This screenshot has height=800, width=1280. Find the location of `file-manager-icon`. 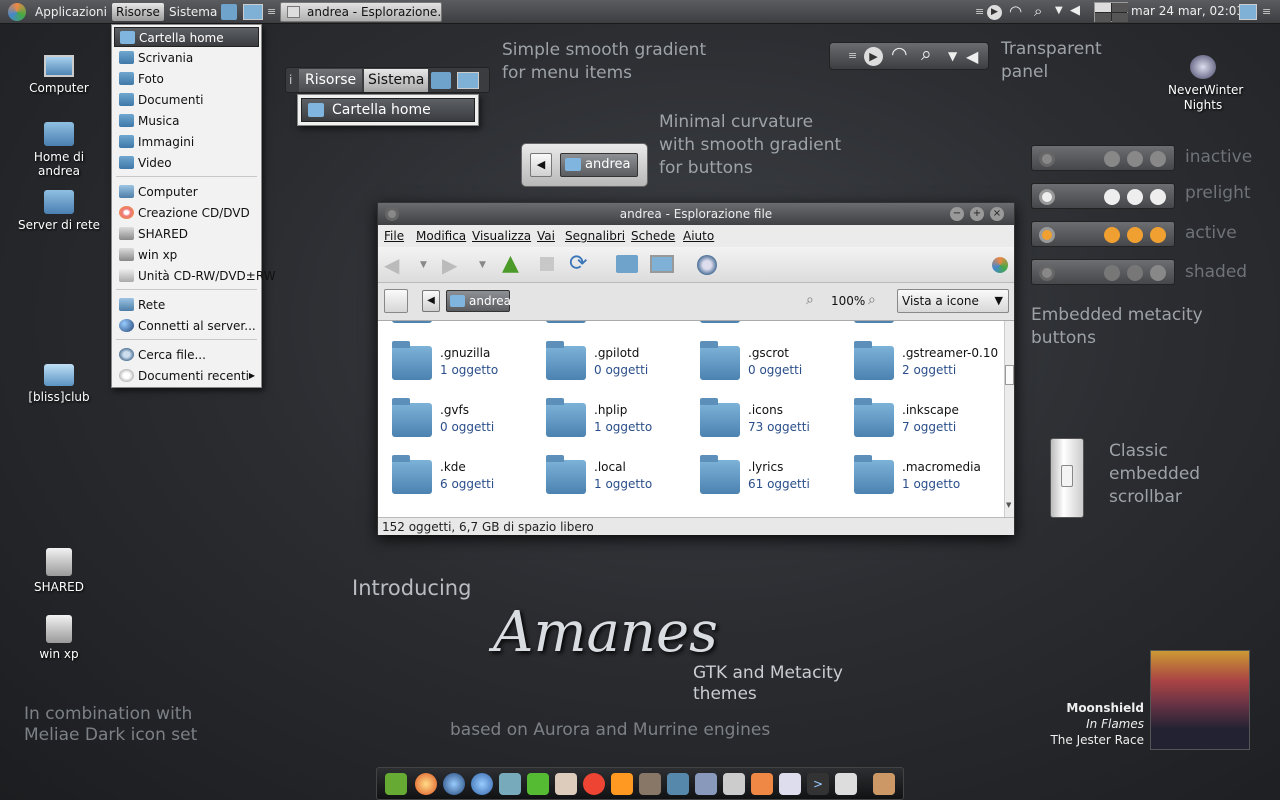

file-manager-icon is located at coordinates (846, 784).